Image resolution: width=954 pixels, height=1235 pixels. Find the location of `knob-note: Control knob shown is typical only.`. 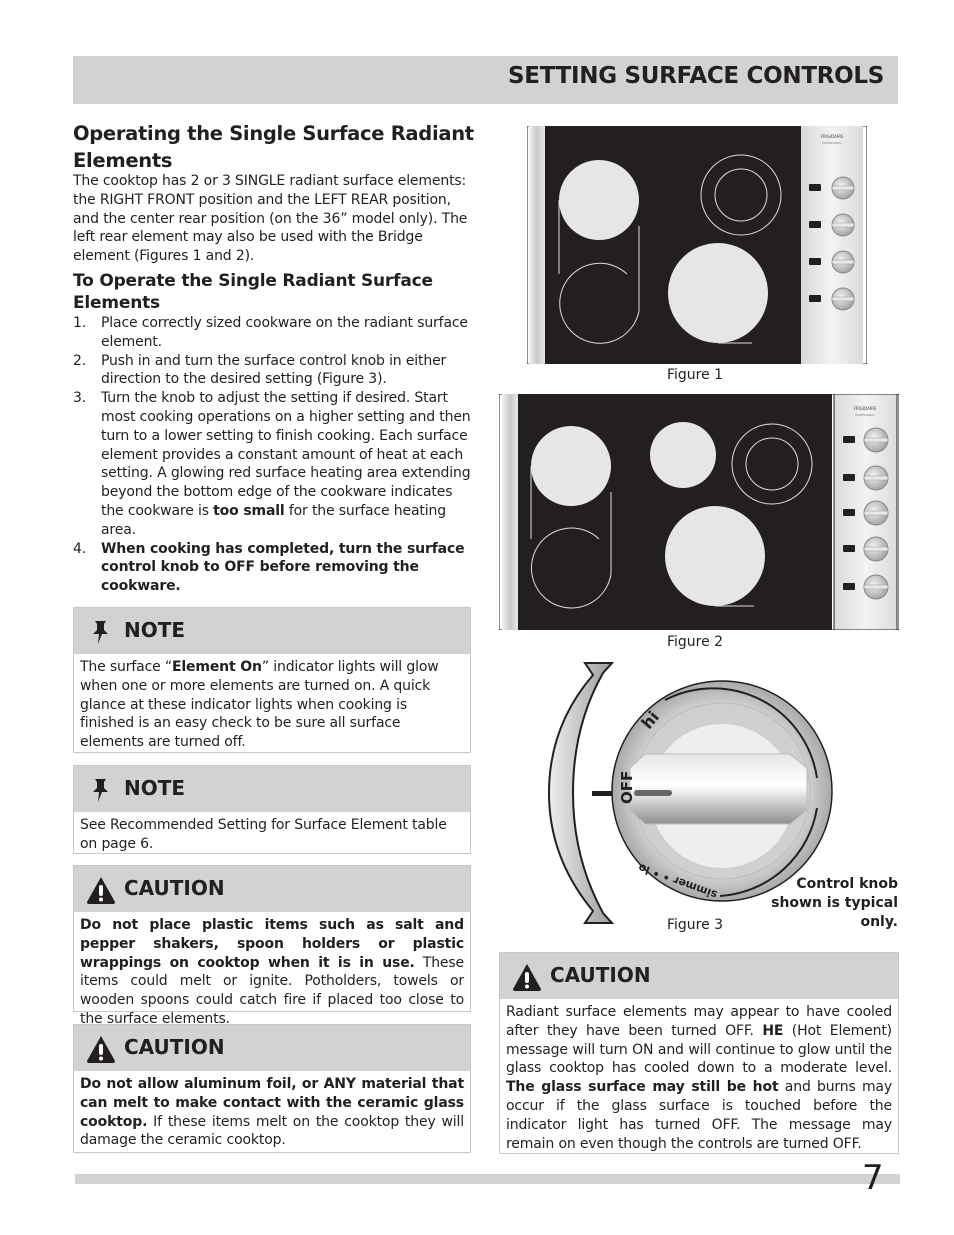

knob-note: Control knob shown is typical only. is located at coordinates (834, 903).